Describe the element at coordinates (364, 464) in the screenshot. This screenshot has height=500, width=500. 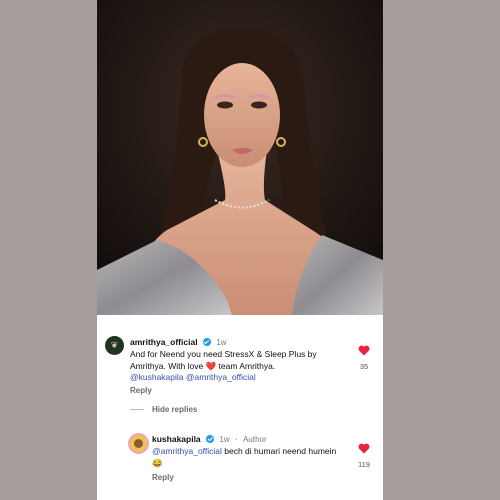
I see `like-count: 119` at that location.